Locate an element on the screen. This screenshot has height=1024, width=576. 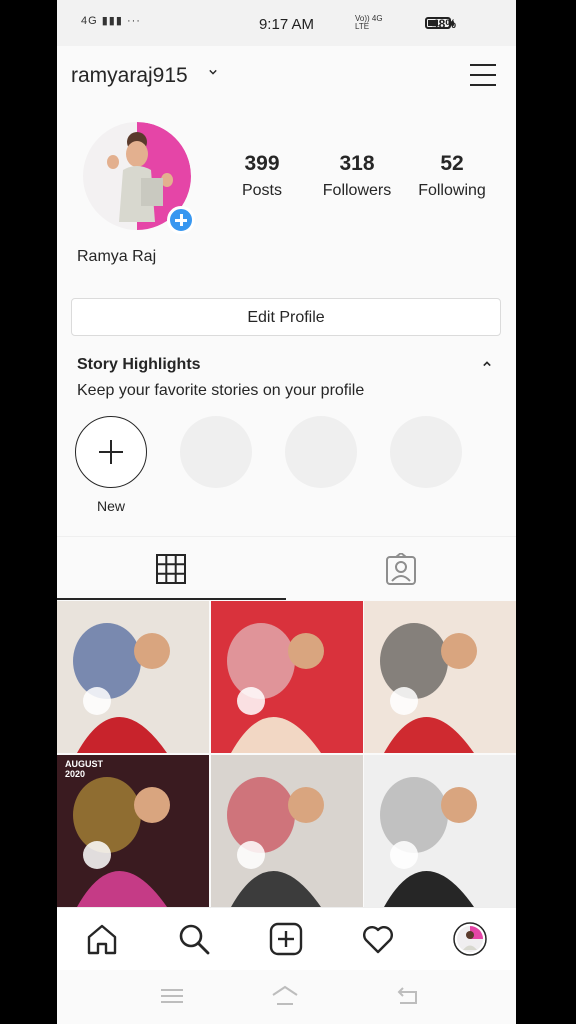
tagged-icon is located at coordinates (401, 569).